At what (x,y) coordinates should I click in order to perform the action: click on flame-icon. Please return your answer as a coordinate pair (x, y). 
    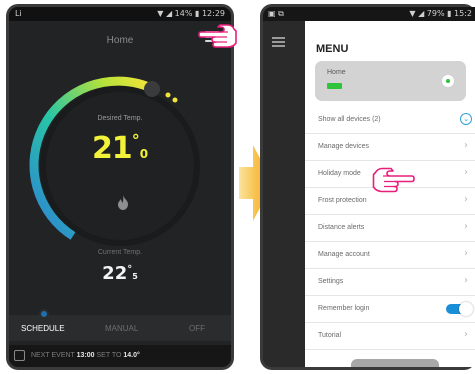
    Looking at the image, I should click on (123, 204).